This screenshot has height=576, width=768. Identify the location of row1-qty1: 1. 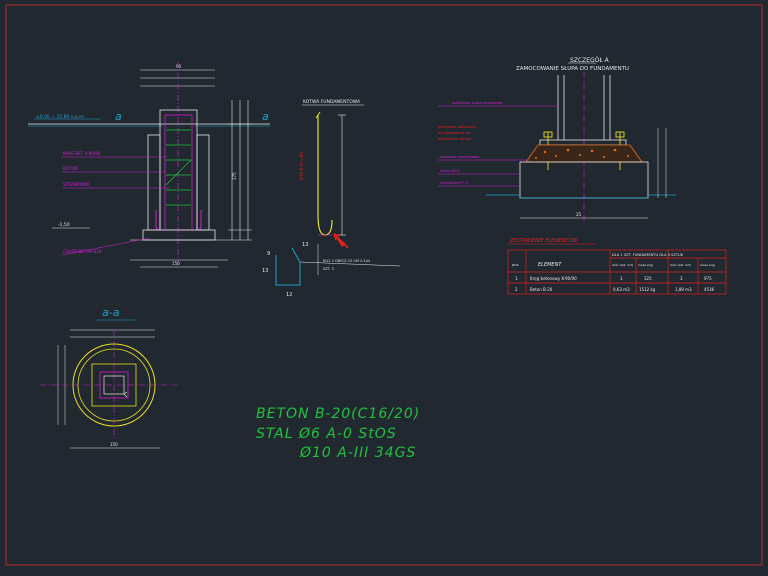
(621, 278).